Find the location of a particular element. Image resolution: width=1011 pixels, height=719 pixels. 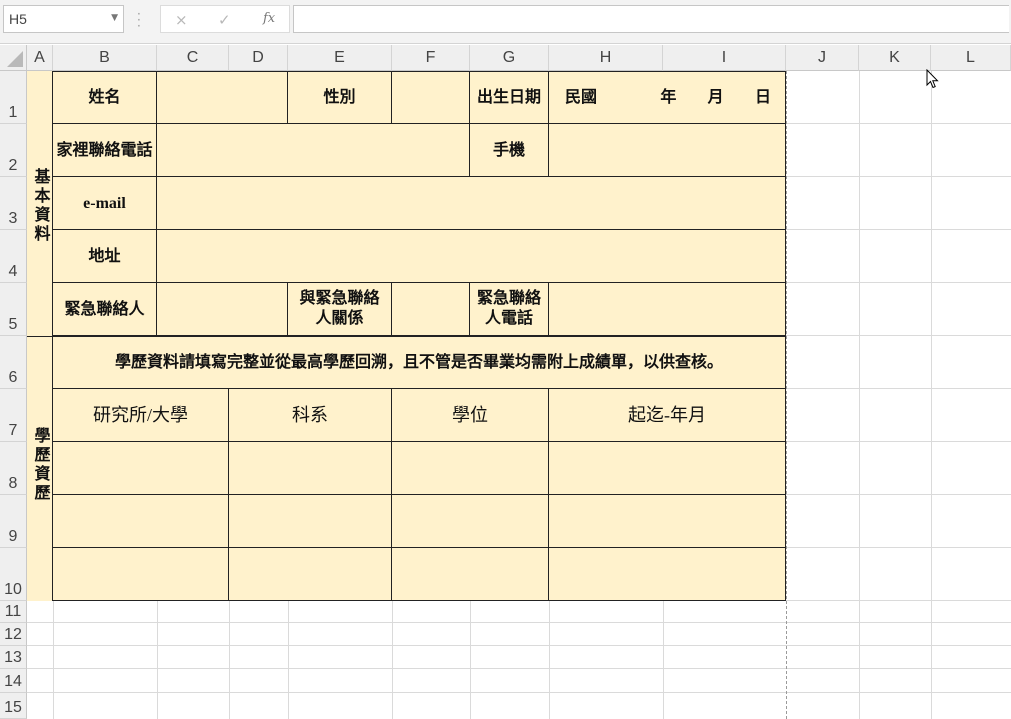

relation-label-line1: 與緊急聯絡 is located at coordinates (339, 298).